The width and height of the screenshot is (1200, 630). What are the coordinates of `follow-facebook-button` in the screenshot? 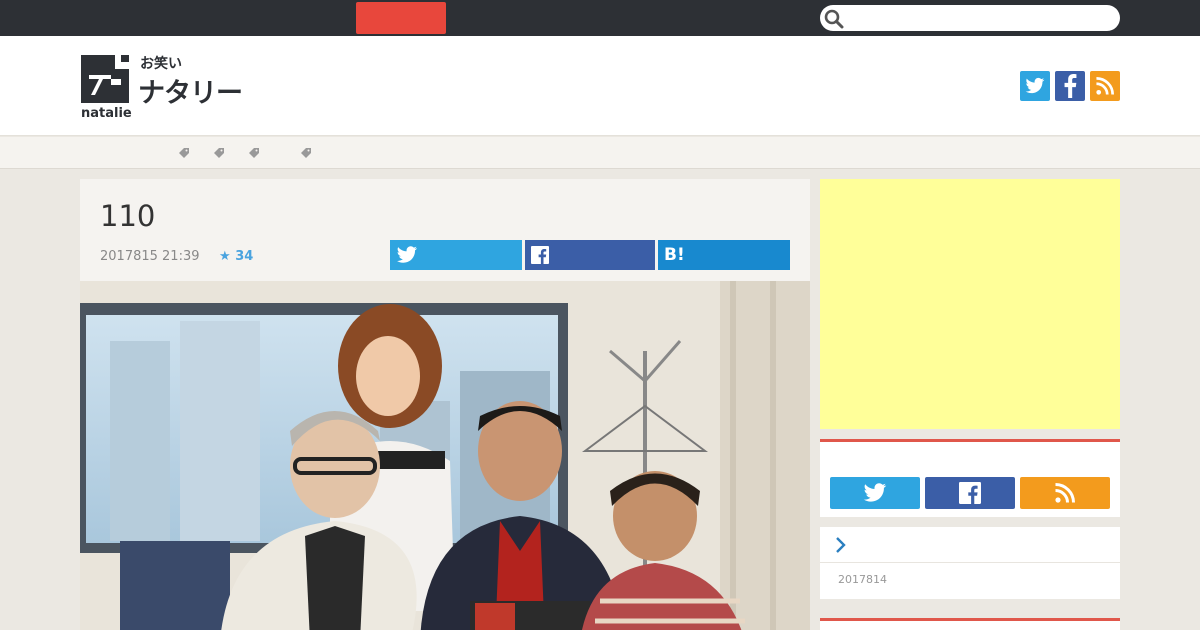 It's located at (970, 493).